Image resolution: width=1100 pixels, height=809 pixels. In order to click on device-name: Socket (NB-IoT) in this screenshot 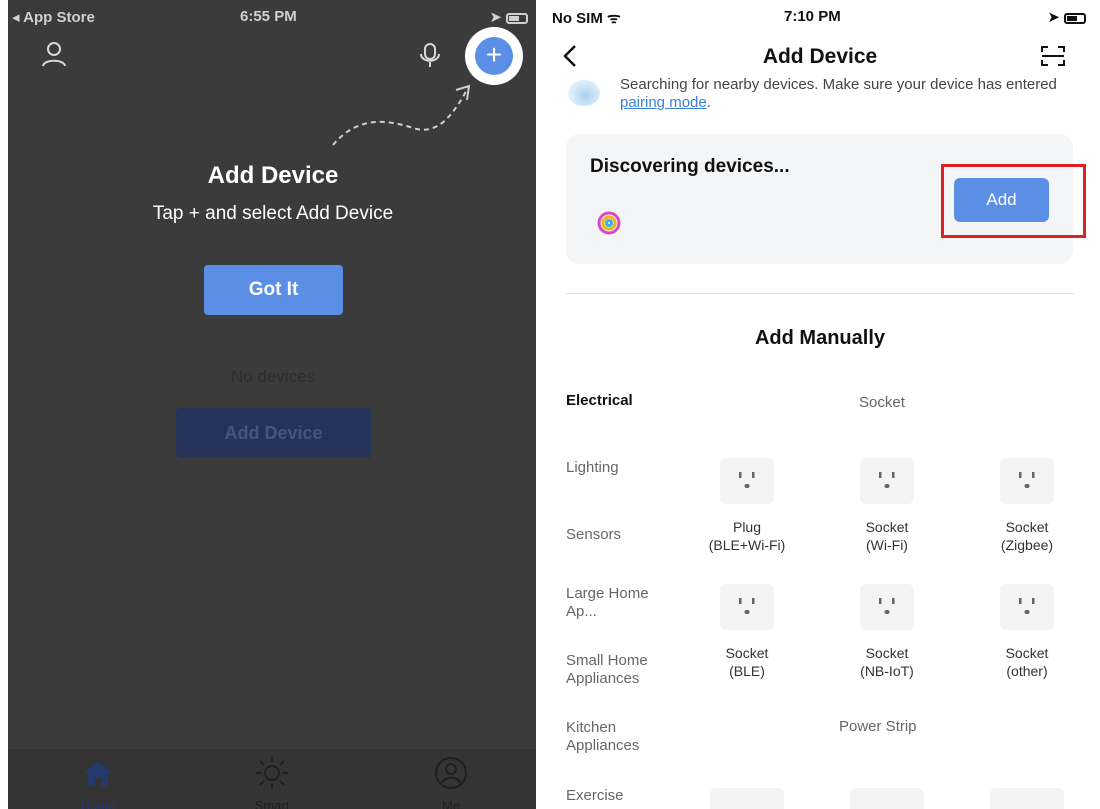, I will do `click(887, 662)`.